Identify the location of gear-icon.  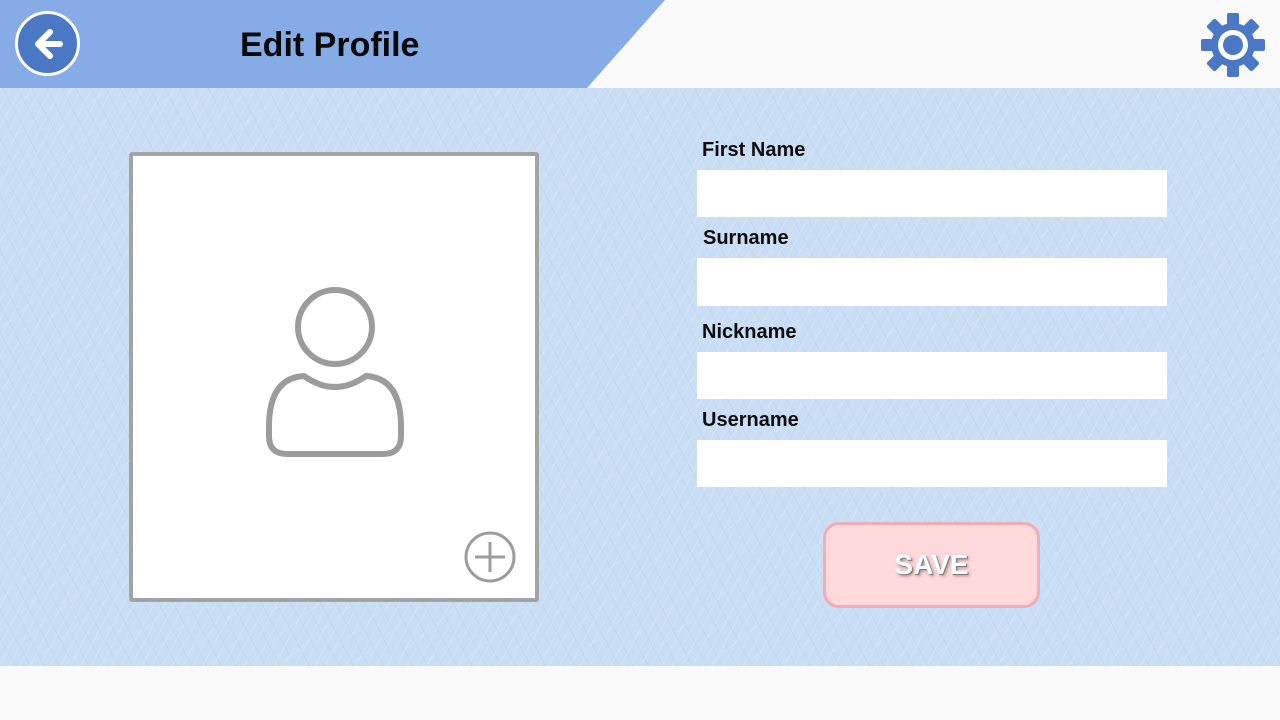
(1233, 45).